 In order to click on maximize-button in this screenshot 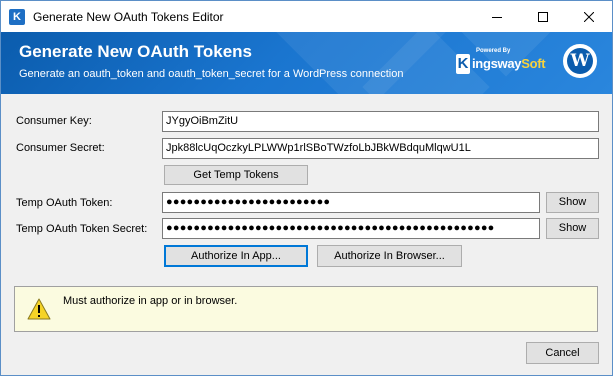, I will do `click(543, 16)`.